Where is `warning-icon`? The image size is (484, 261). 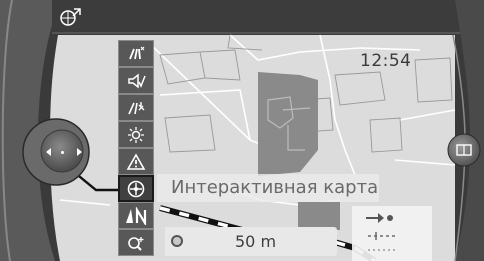
warning-icon is located at coordinates (136, 161).